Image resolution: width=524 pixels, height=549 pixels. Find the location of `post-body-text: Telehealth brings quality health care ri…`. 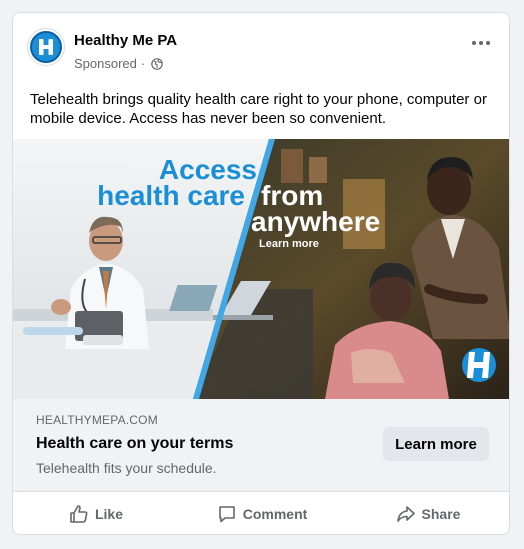

post-body-text: Telehealth brings quality health care ri… is located at coordinates (258, 109).